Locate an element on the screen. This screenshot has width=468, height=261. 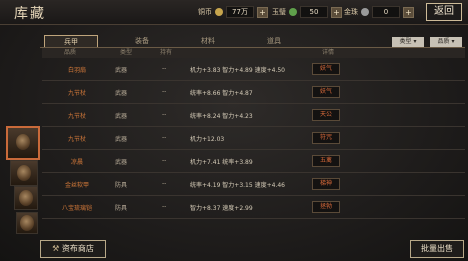
item-detail: 机力+7.41 统率+3.89 is located at coordinates (221, 162).